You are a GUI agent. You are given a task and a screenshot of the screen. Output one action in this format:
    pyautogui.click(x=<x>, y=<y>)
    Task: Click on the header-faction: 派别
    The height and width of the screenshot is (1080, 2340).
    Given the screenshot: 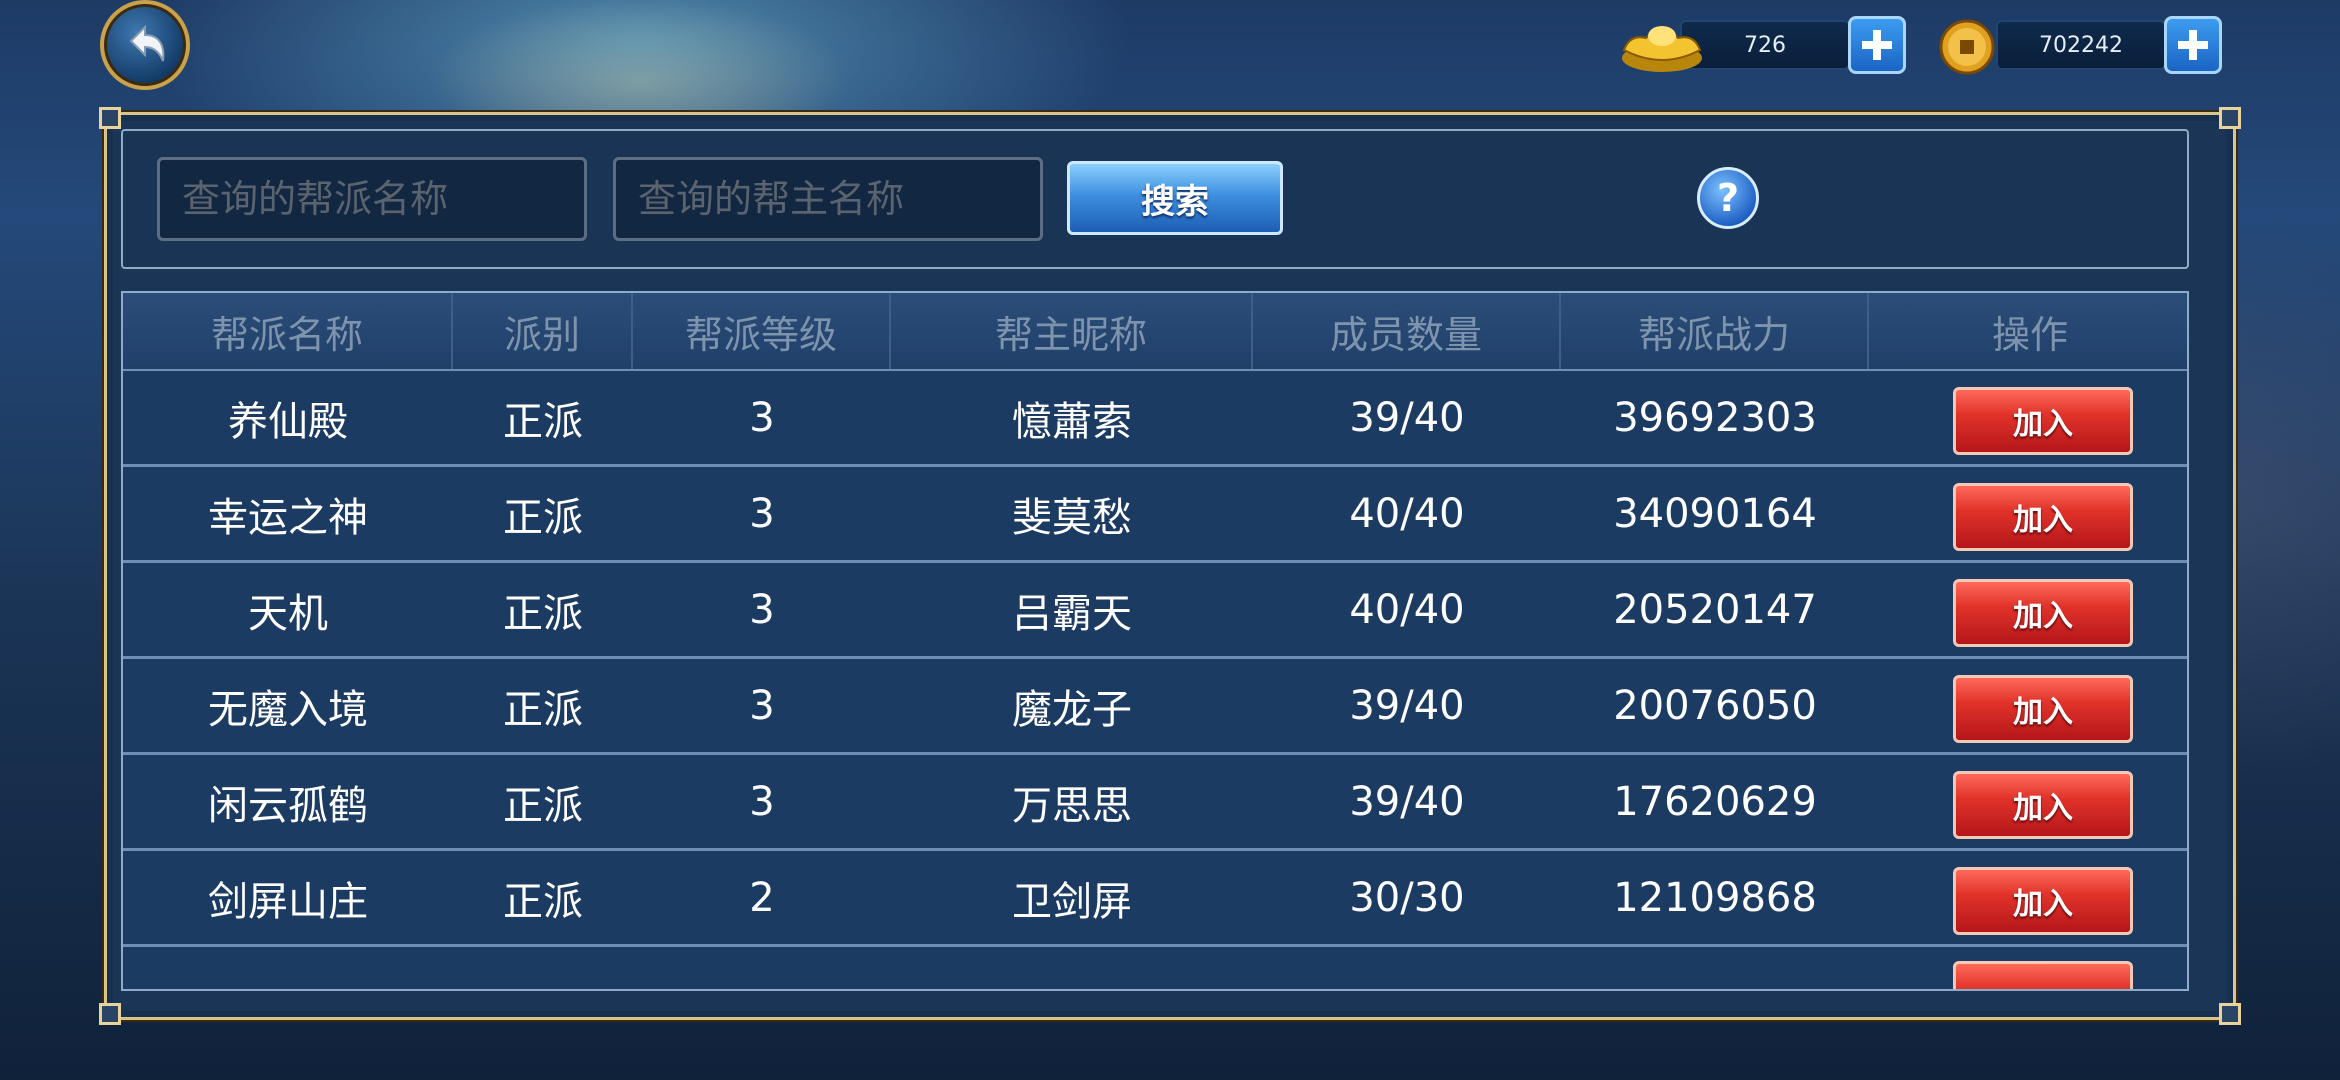 What is the action you would take?
    pyautogui.click(x=543, y=331)
    